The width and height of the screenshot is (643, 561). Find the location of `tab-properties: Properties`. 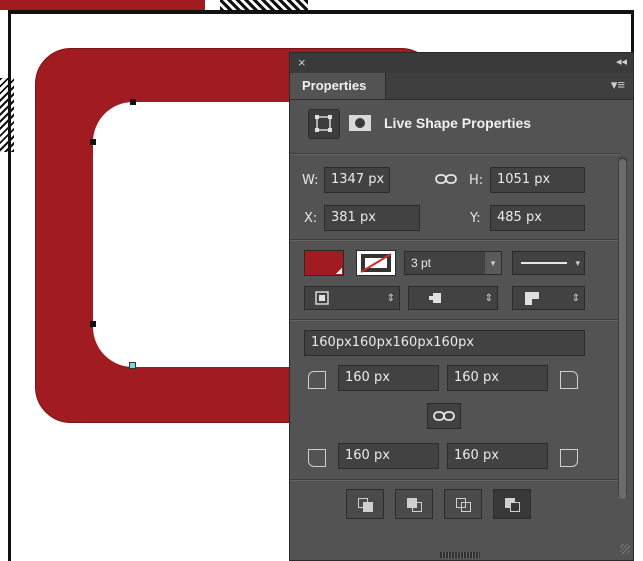

tab-properties: Properties is located at coordinates (338, 86).